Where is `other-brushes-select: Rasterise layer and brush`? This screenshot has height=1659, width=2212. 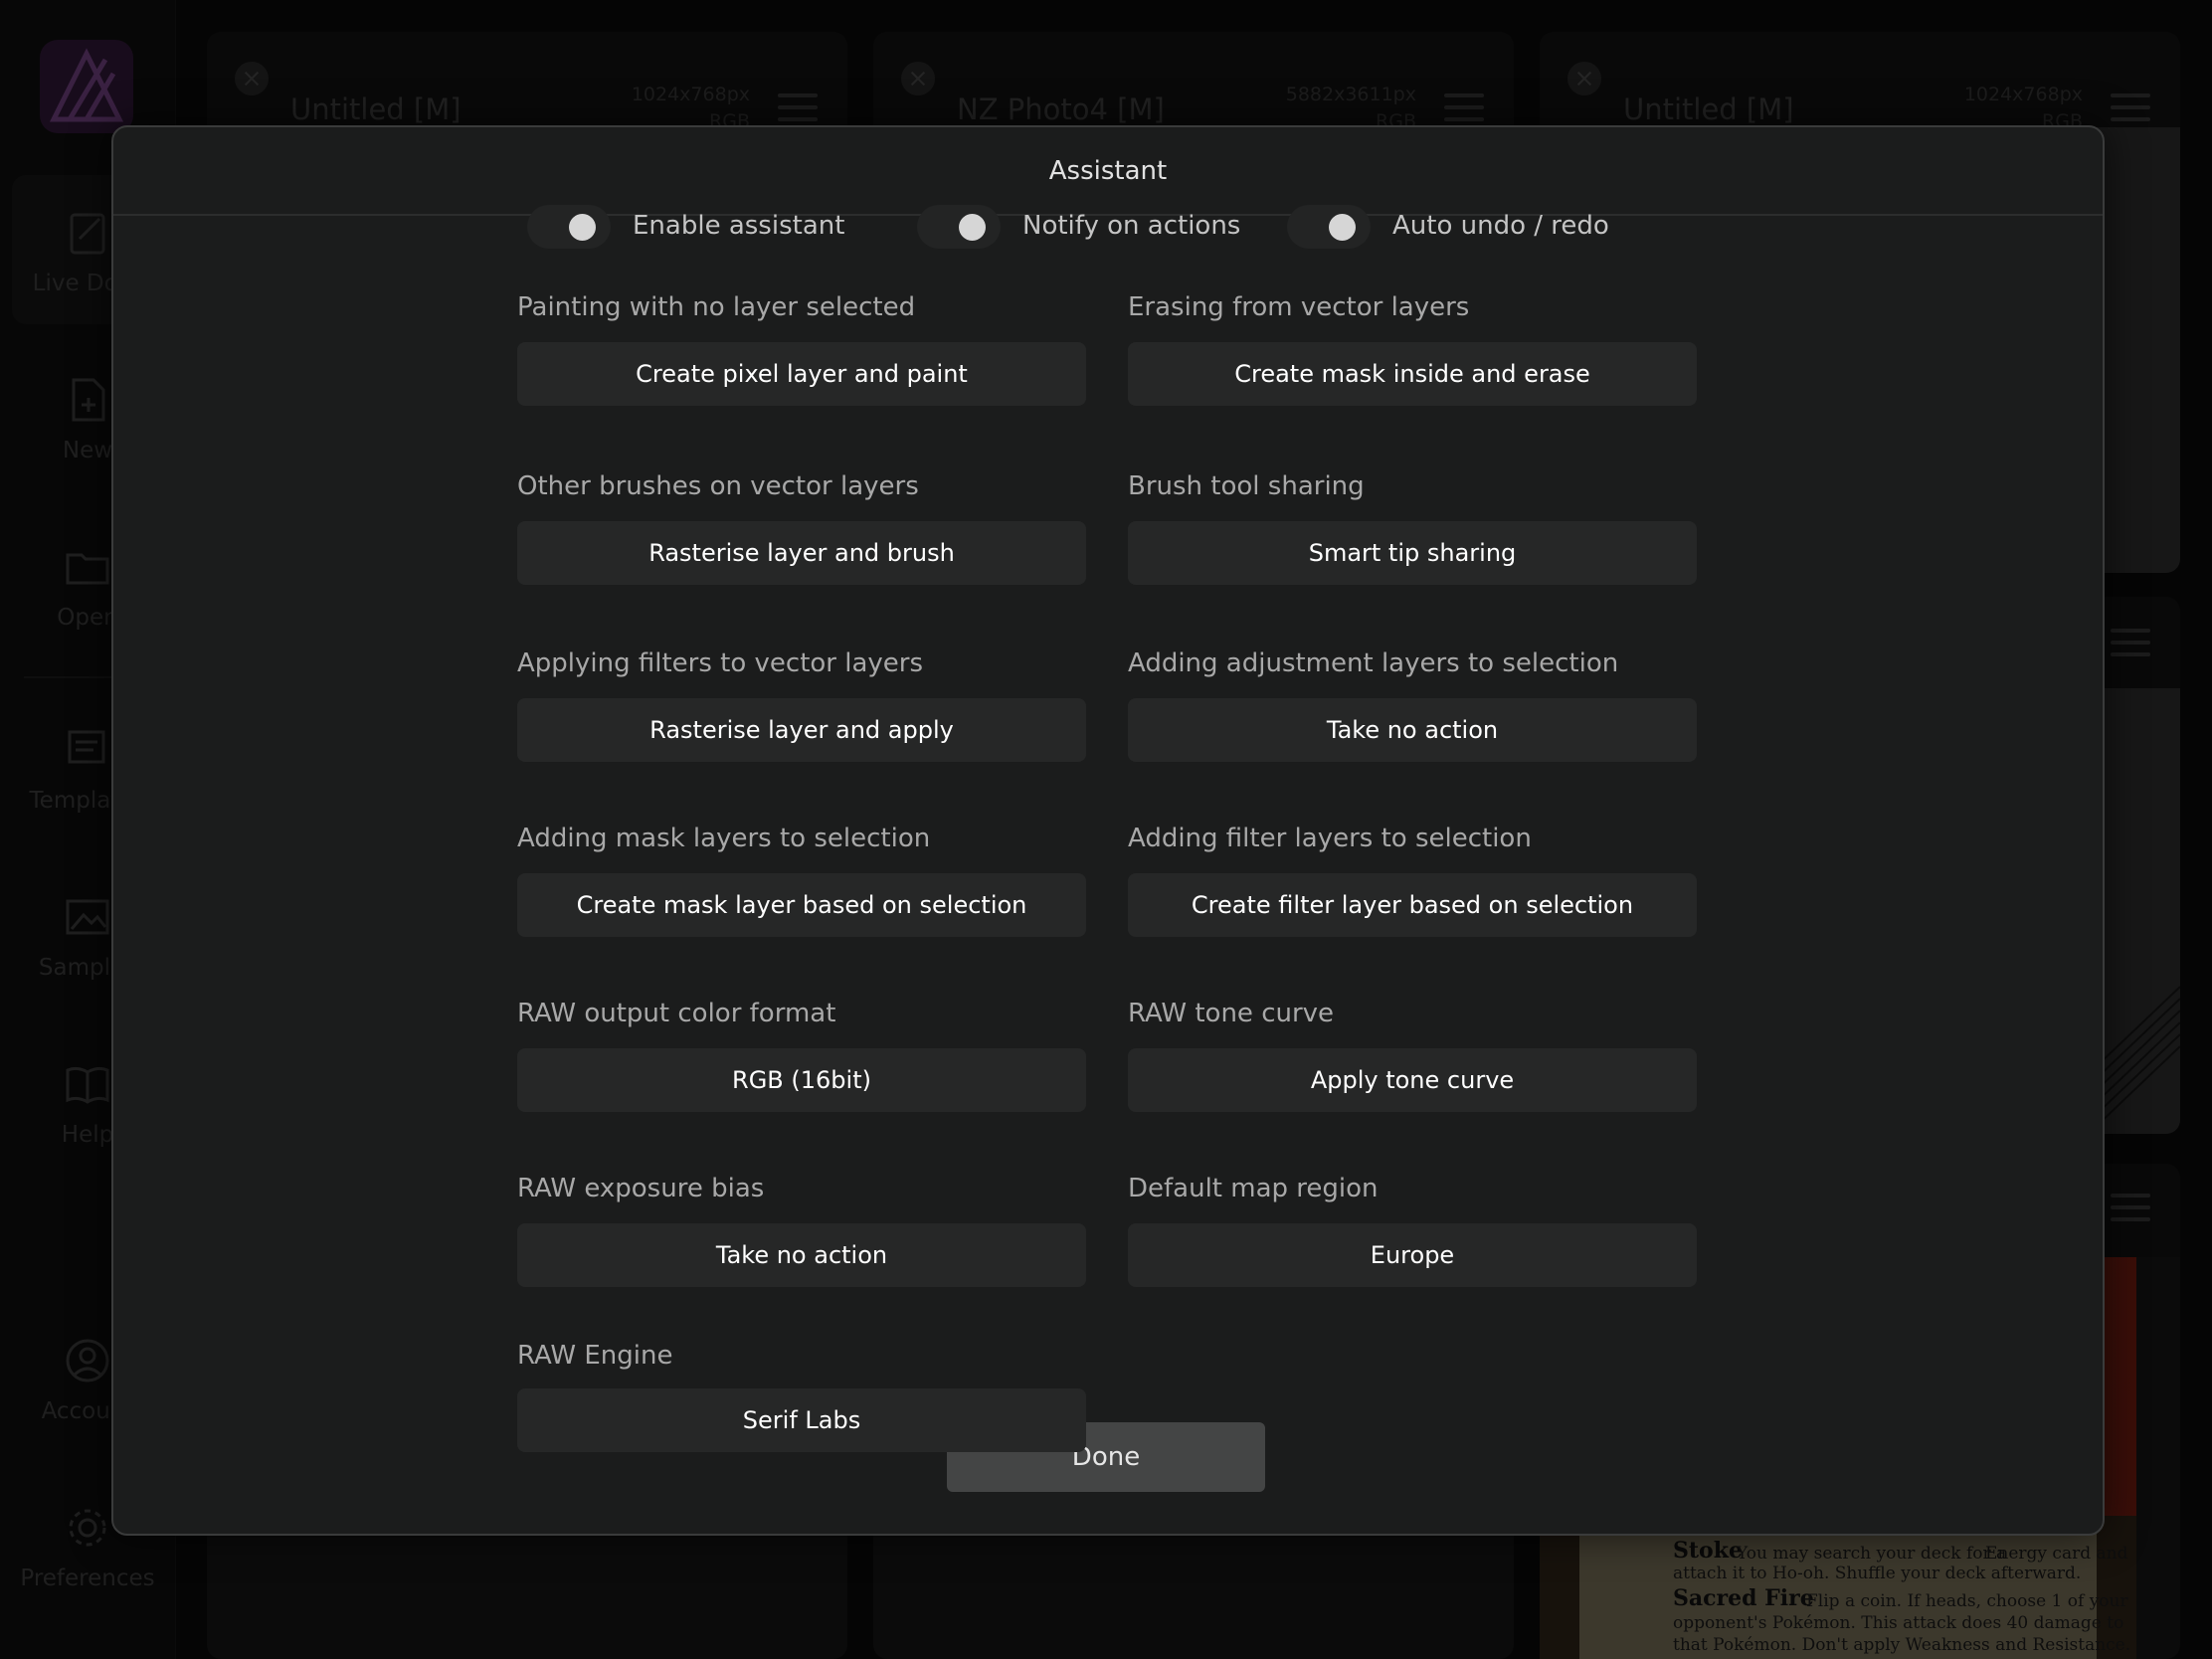
other-brushes-select: Rasterise layer and brush is located at coordinates (801, 553).